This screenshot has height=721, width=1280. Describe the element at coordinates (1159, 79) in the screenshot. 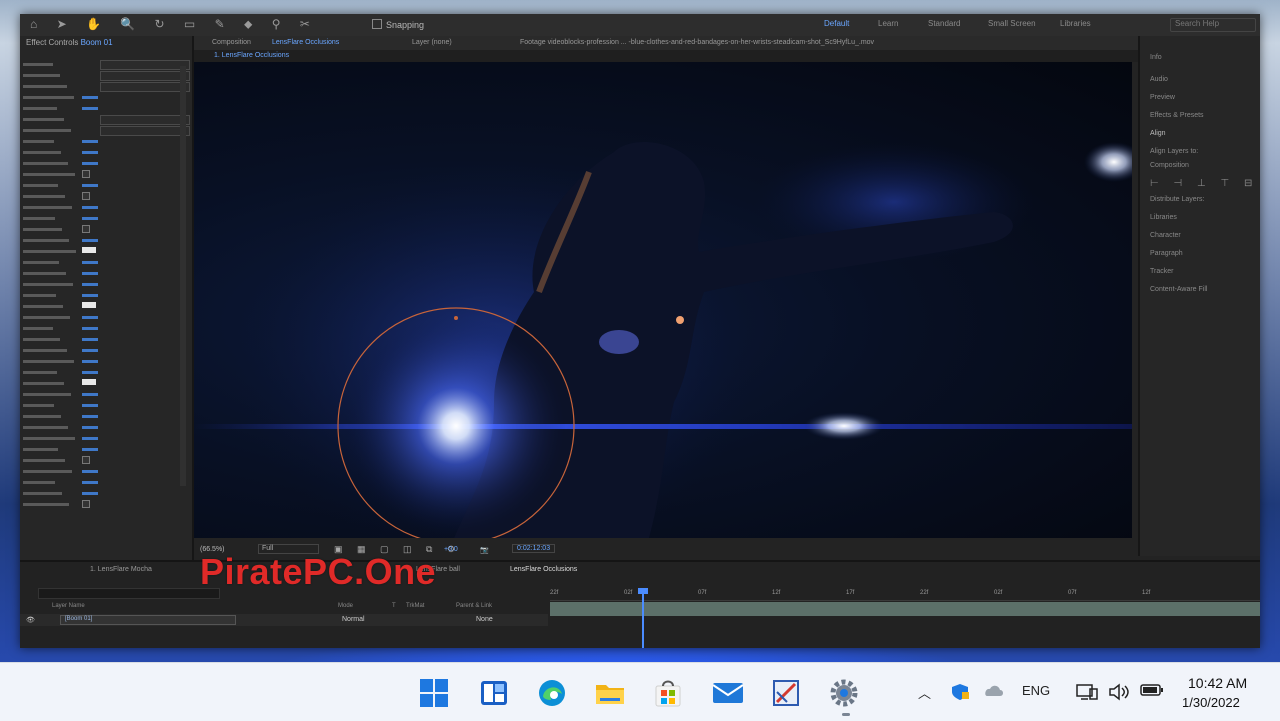

I see `right-panel-item: Audio` at that location.